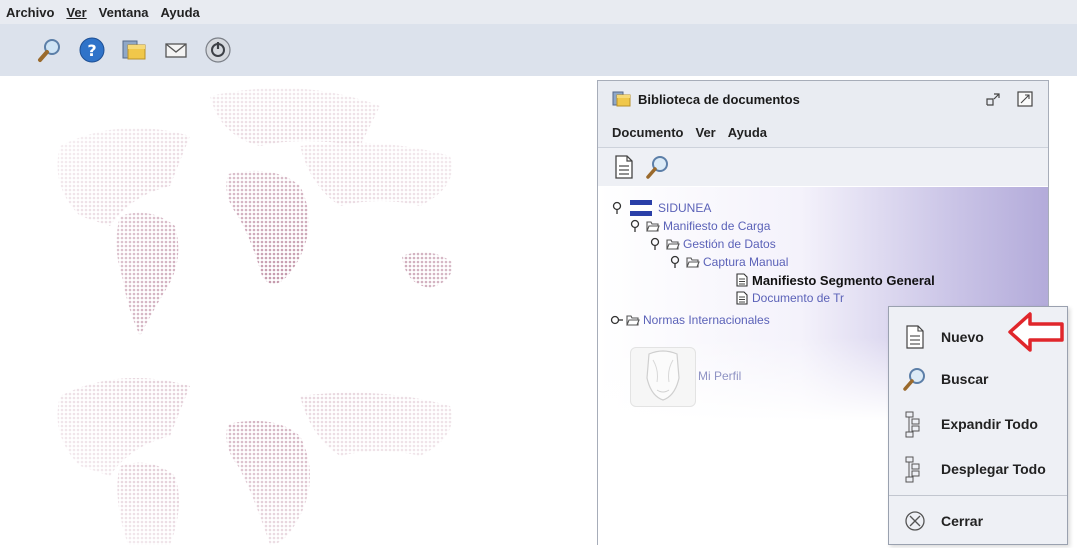 The width and height of the screenshot is (1077, 548). What do you see at coordinates (538, 12) in the screenshot?
I see `menu-bar: Archivo Ver Ventana Ayuda` at bounding box center [538, 12].